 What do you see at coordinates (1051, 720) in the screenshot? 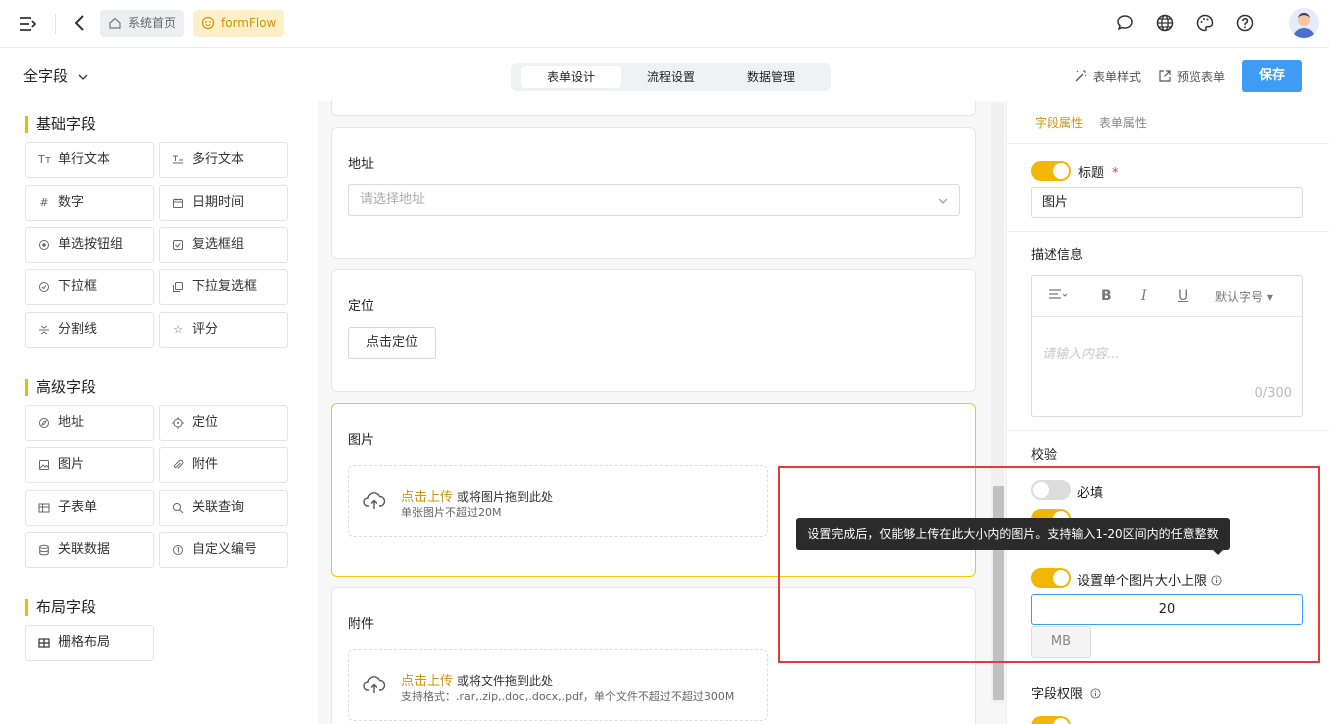
I see `permission-toggle` at bounding box center [1051, 720].